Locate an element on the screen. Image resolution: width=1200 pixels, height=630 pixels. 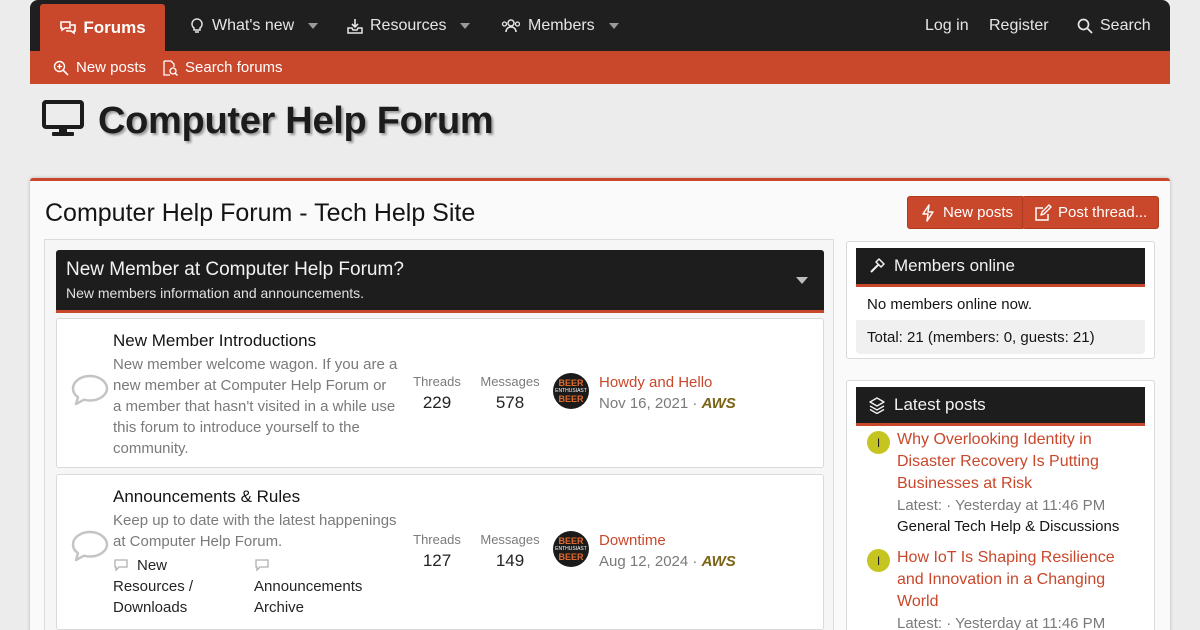
subforum-link: Announcements Archive is located at coordinates (324, 586).